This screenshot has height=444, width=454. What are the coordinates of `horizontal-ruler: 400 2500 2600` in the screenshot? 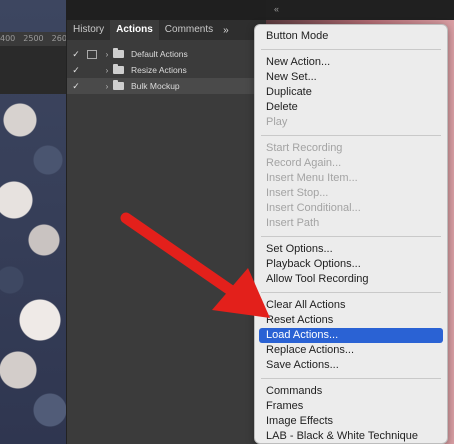 It's located at (36, 39).